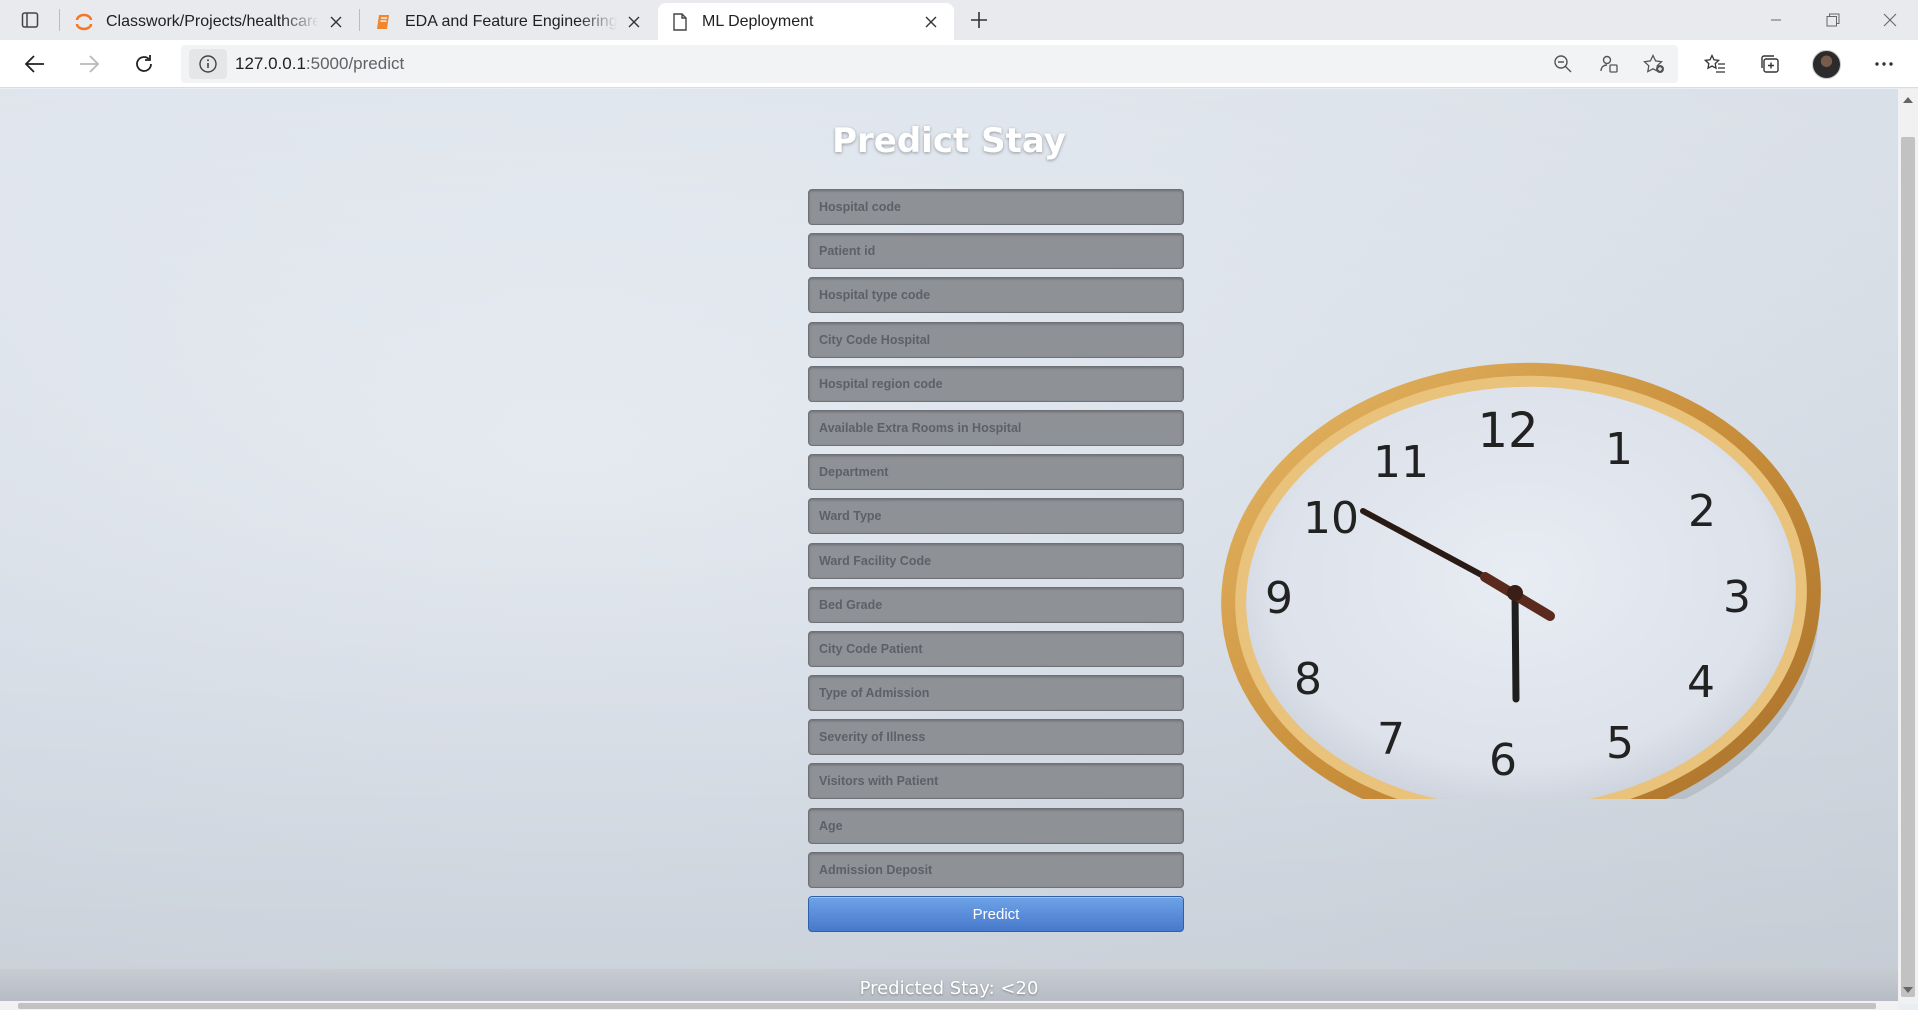 The width and height of the screenshot is (1918, 1010). Describe the element at coordinates (758, 21) in the screenshot. I see `tab-title: ML Deployment` at that location.